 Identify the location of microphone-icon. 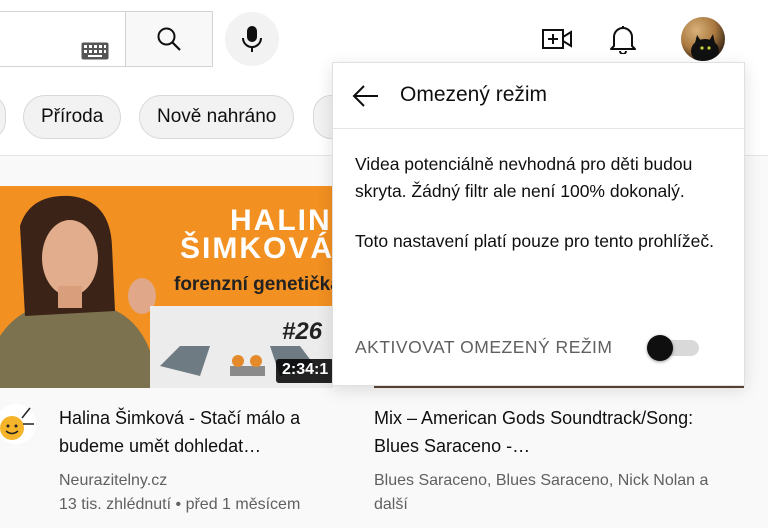
(252, 39).